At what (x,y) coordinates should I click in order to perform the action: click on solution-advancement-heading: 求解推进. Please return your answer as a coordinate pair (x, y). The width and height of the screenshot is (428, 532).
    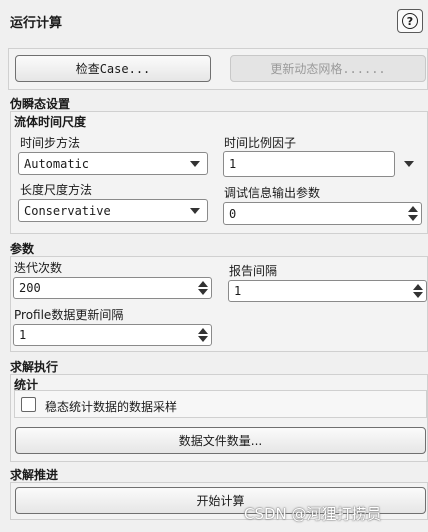
    Looking at the image, I should click on (34, 475).